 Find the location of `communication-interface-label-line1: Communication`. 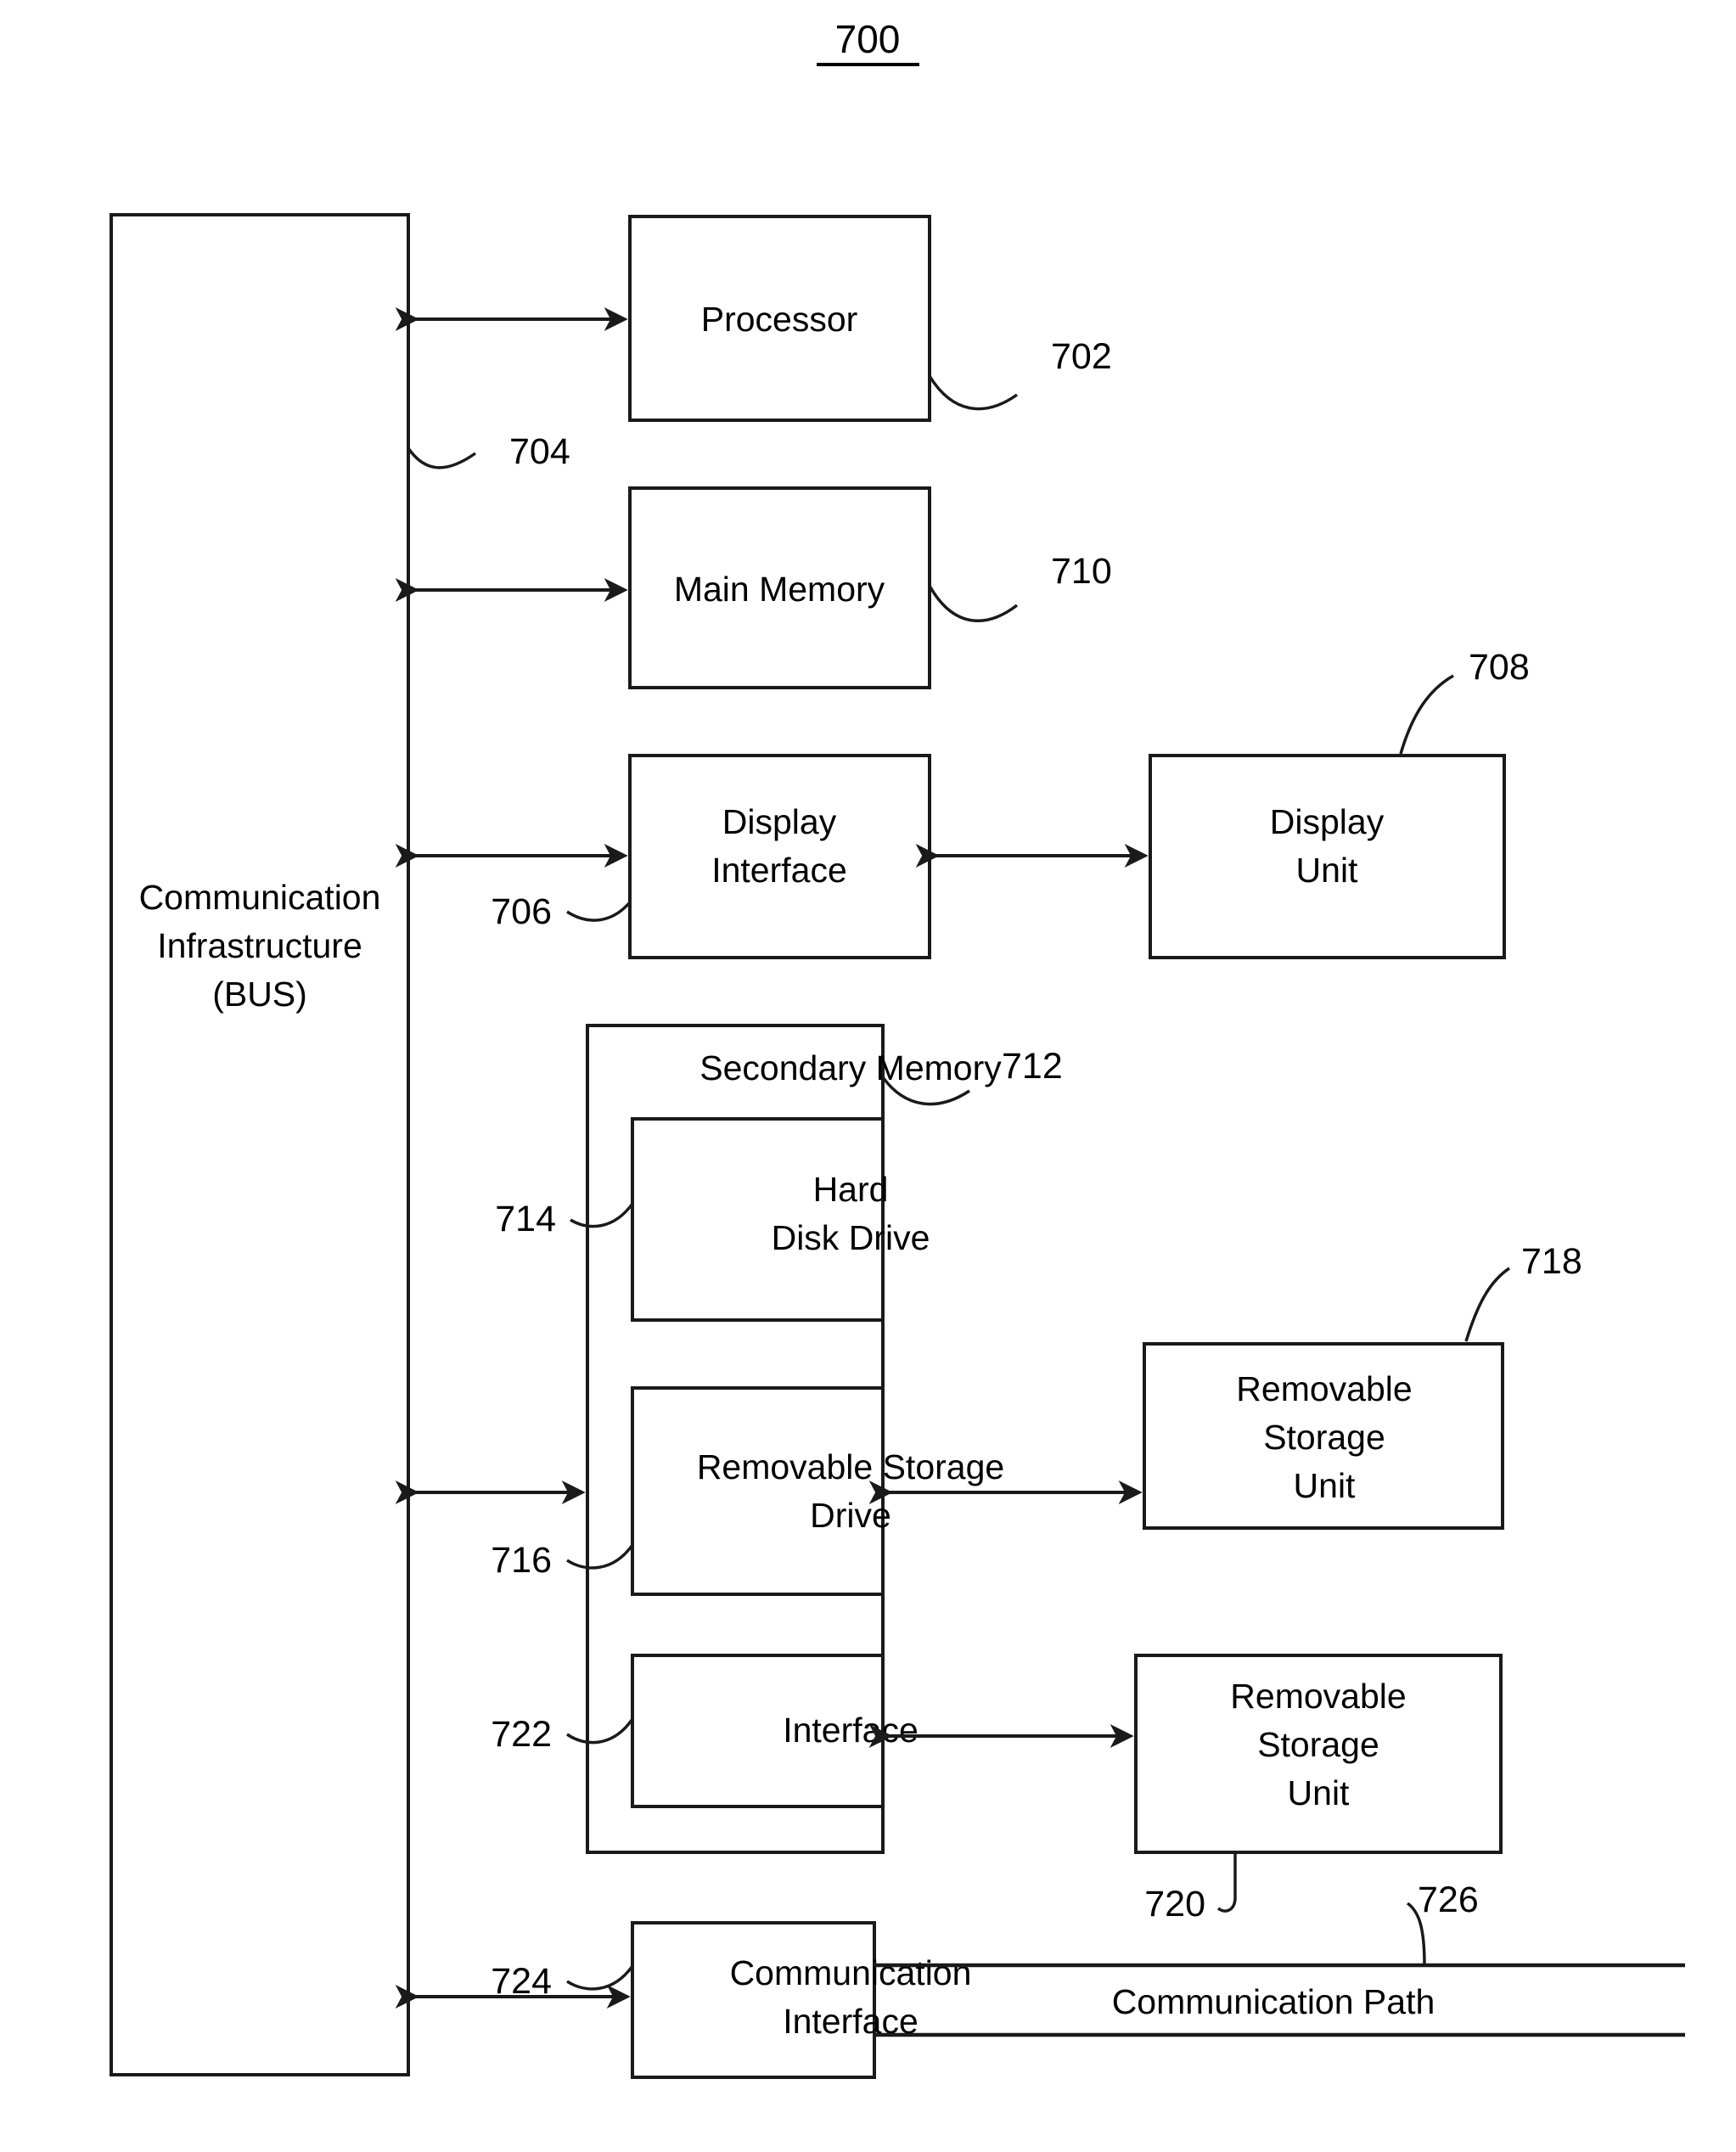

communication-interface-label-line1: Communication is located at coordinates (851, 1972).